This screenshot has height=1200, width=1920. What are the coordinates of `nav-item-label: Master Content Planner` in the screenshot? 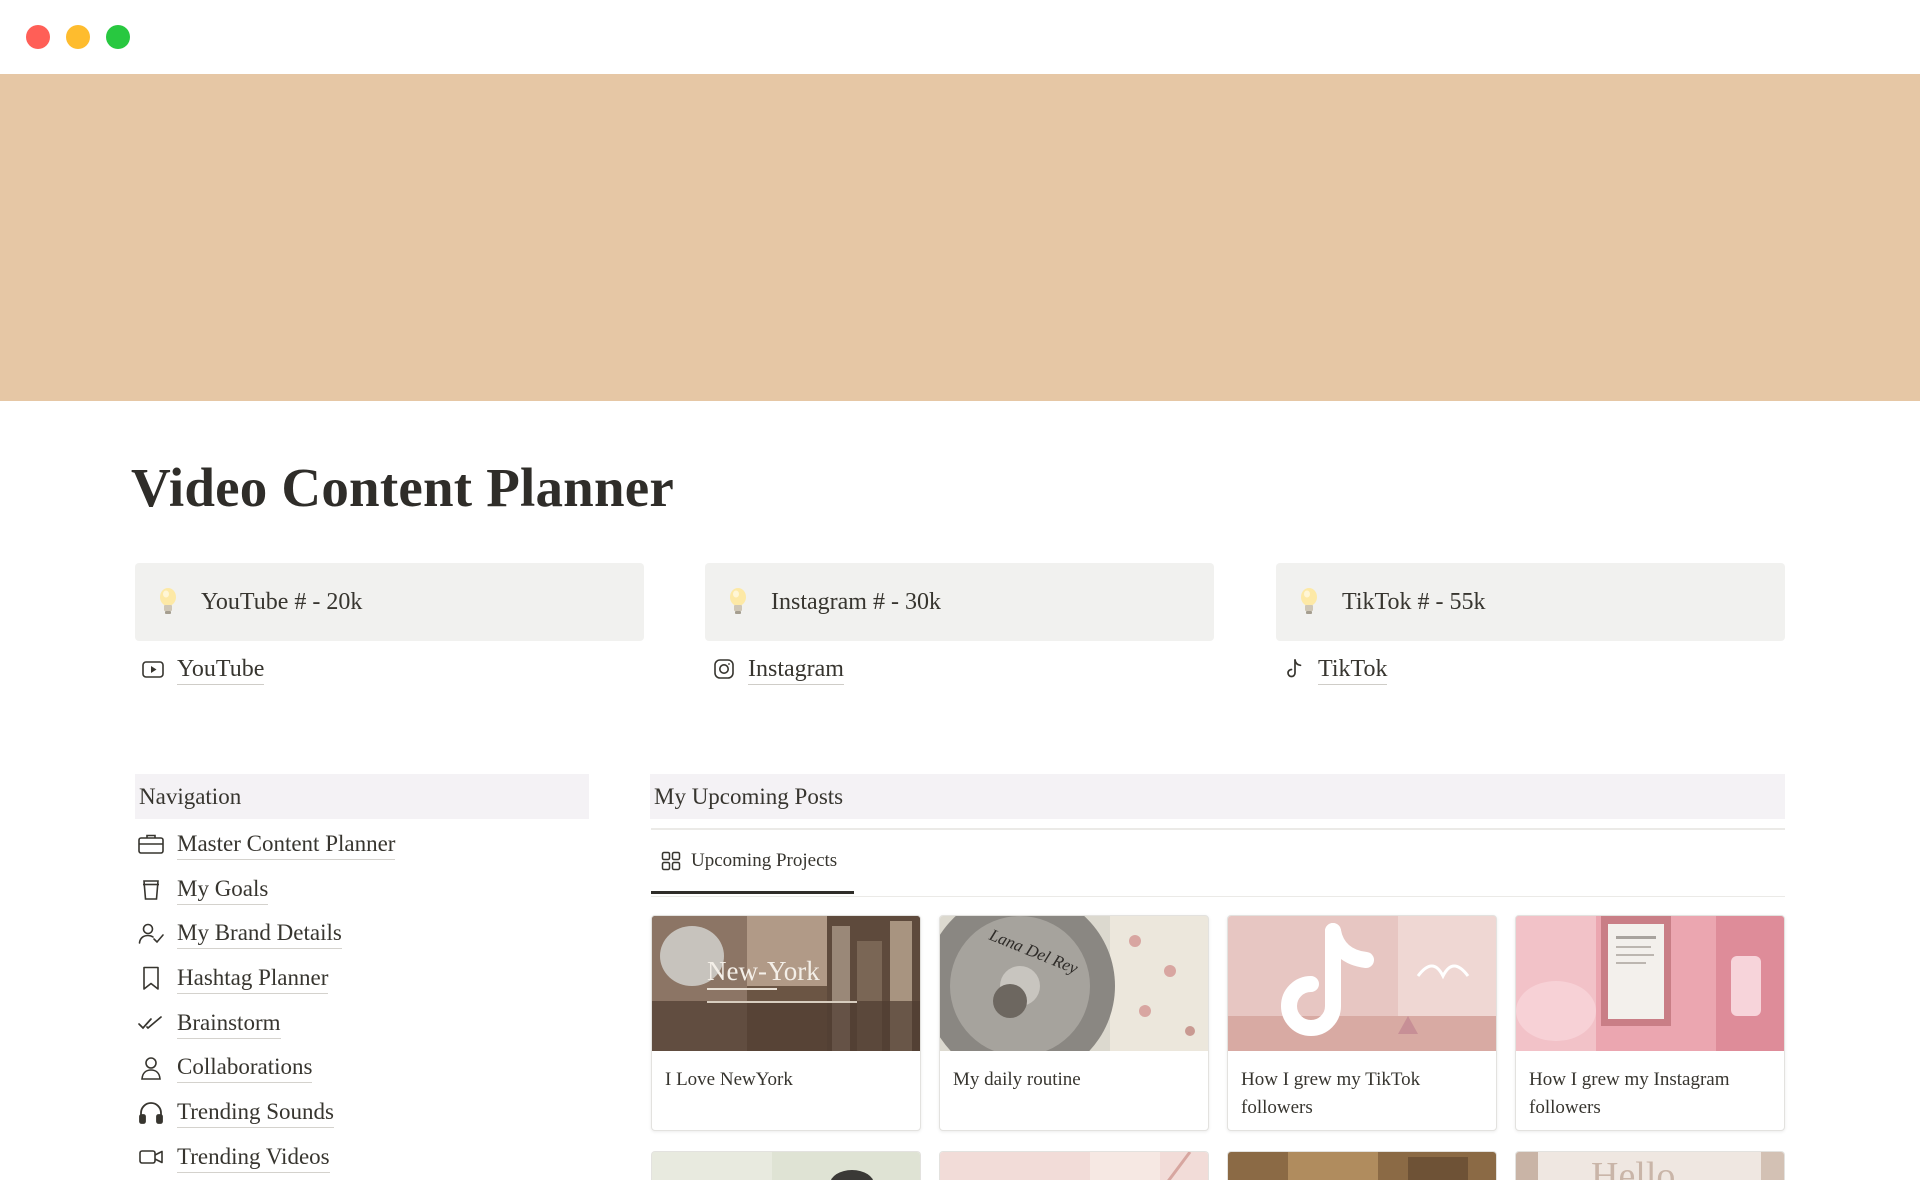 It's located at (286, 844).